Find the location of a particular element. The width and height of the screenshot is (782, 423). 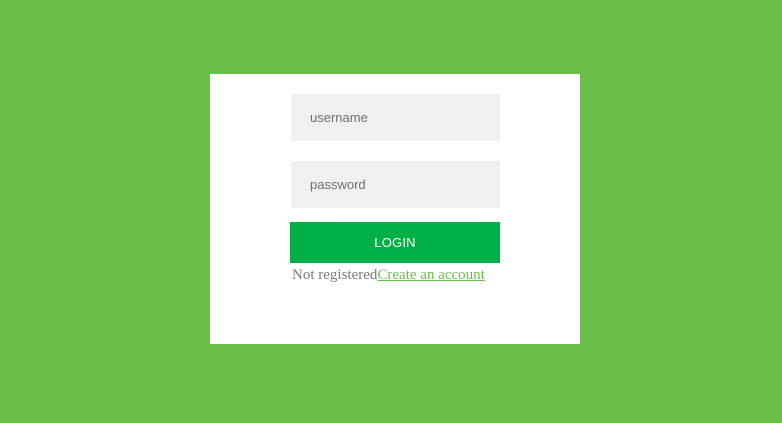

not-registered-text: Not registered is located at coordinates (335, 275).